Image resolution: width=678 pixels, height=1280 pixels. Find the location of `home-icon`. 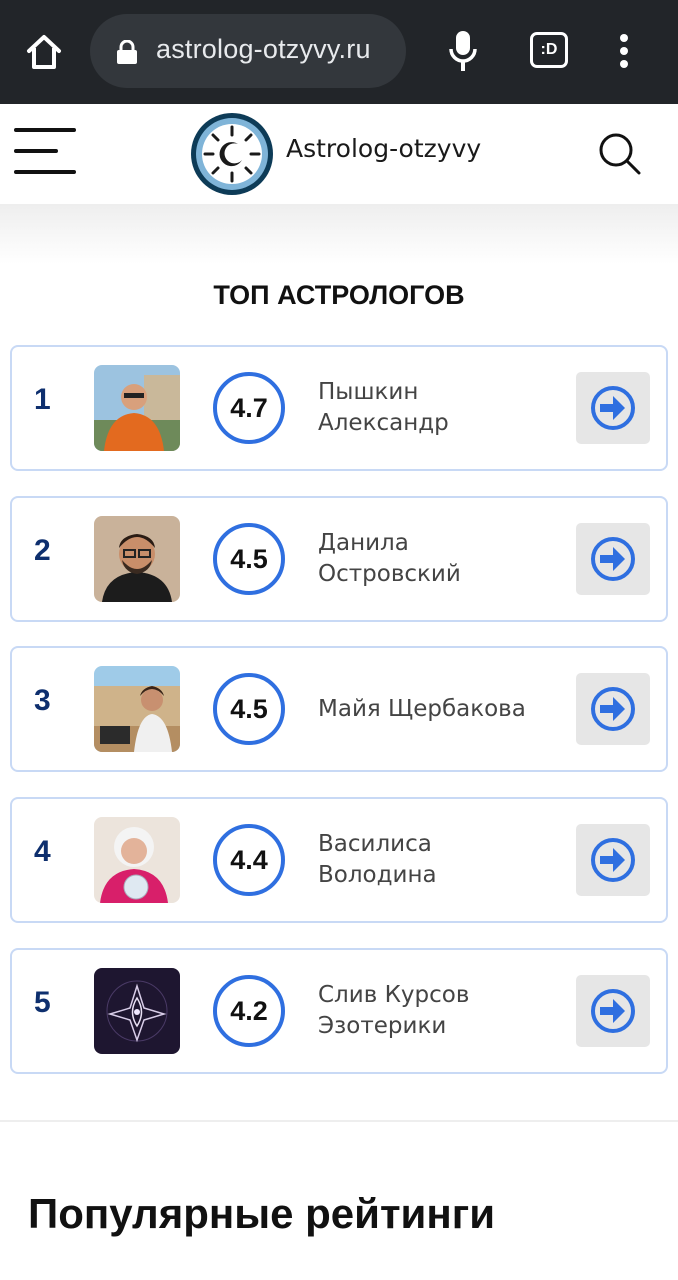

home-icon is located at coordinates (44, 52).